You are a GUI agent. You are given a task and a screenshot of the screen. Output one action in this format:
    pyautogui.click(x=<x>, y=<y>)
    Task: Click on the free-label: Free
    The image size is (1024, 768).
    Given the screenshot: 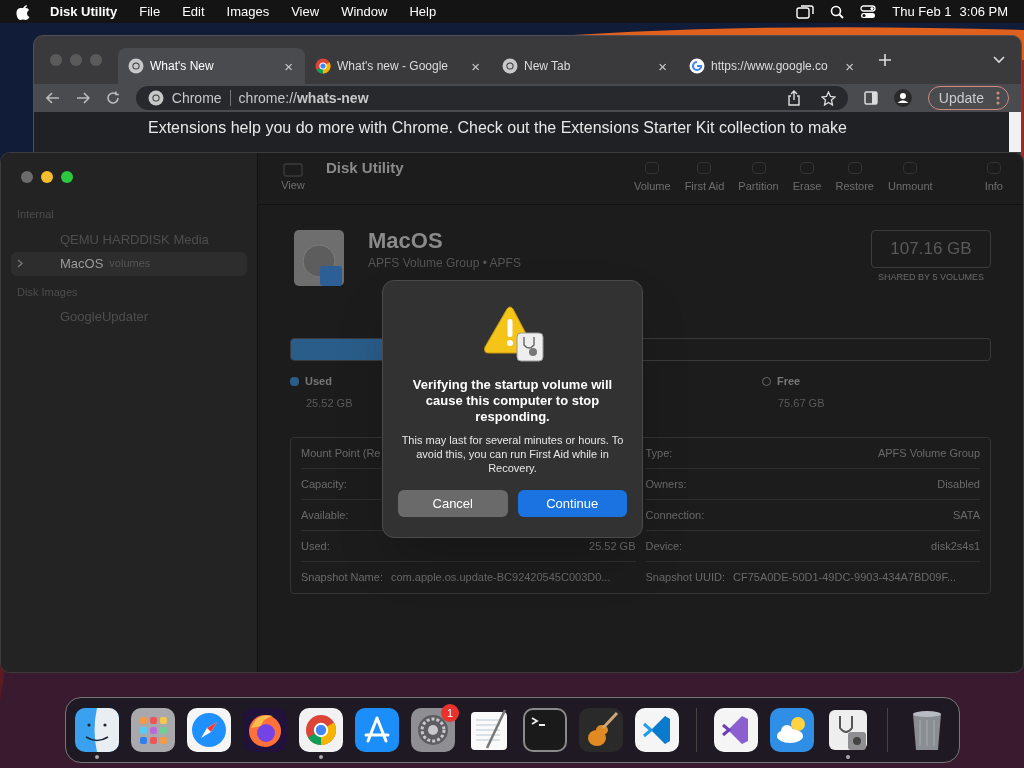 What is the action you would take?
    pyautogui.click(x=789, y=381)
    